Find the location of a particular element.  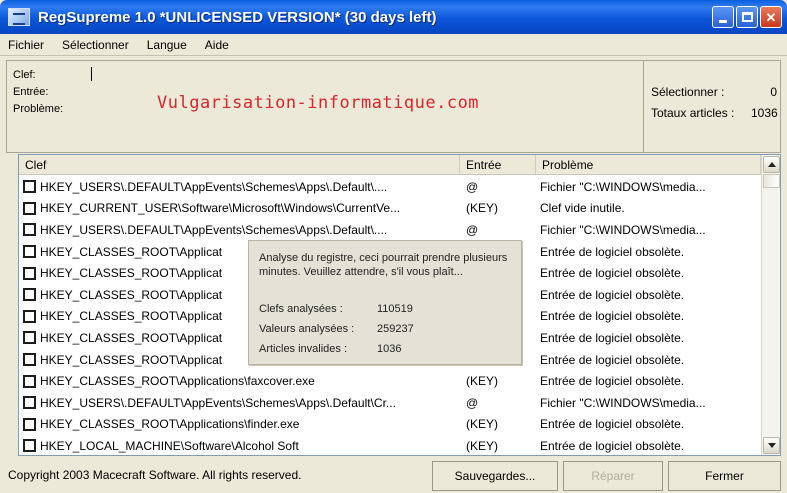

column-header-probleme: Problème is located at coordinates (648, 165).